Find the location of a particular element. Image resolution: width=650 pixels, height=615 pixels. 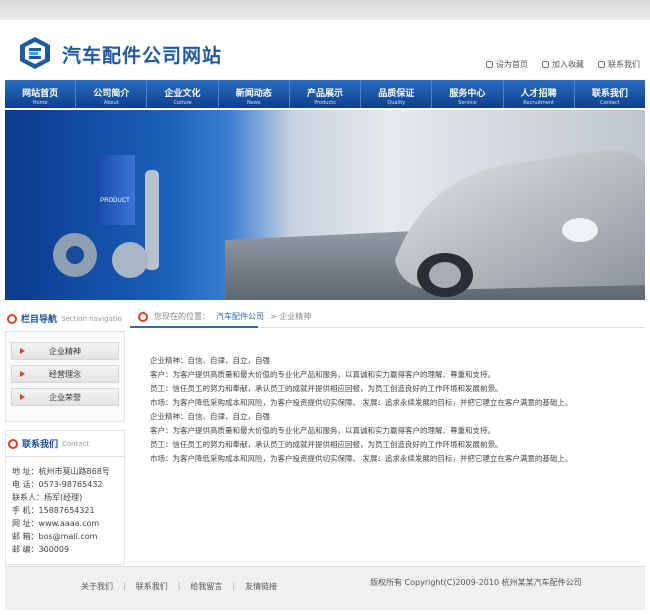

footer-link-friends: 友情链接 is located at coordinates (261, 586).